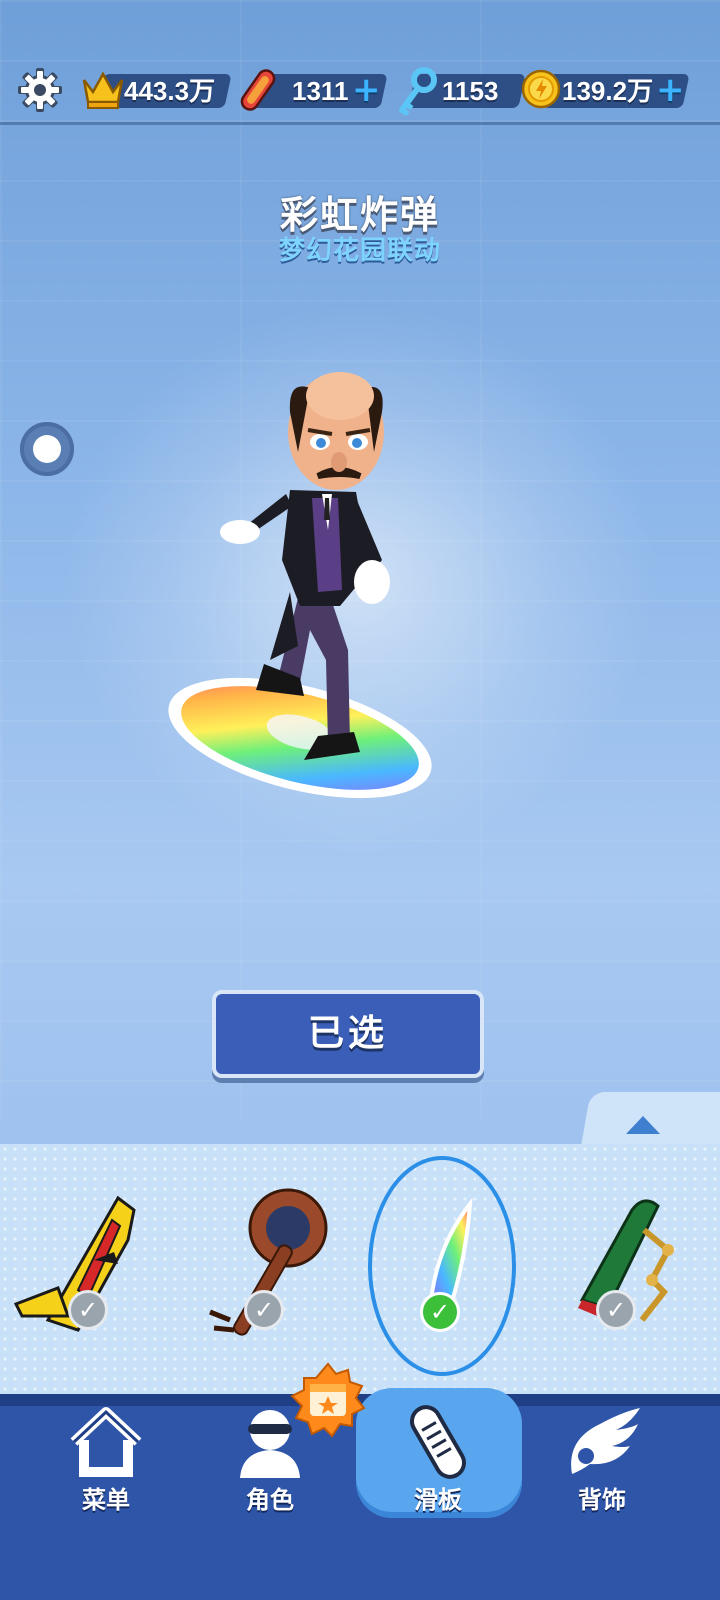 This screenshot has width=720, height=1600. What do you see at coordinates (438, 1442) in the screenshot?
I see `skateboard-icon` at bounding box center [438, 1442].